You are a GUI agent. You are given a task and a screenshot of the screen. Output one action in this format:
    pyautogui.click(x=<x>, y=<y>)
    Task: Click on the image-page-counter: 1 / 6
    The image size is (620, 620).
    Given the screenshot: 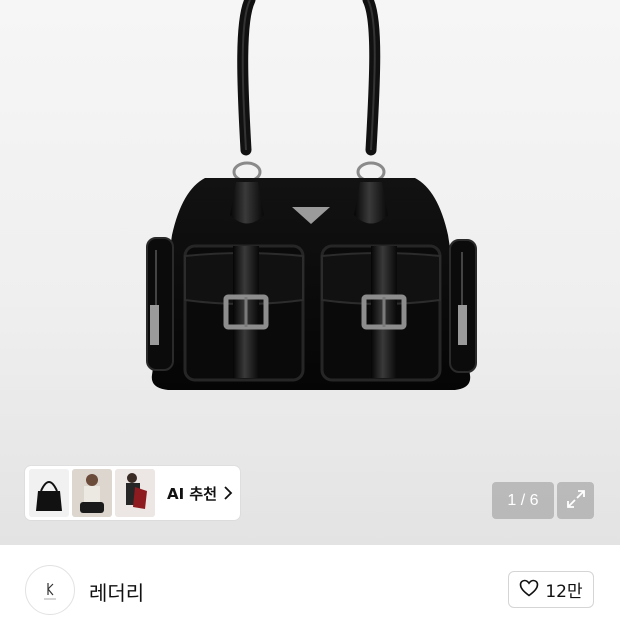 What is the action you would take?
    pyautogui.click(x=523, y=500)
    